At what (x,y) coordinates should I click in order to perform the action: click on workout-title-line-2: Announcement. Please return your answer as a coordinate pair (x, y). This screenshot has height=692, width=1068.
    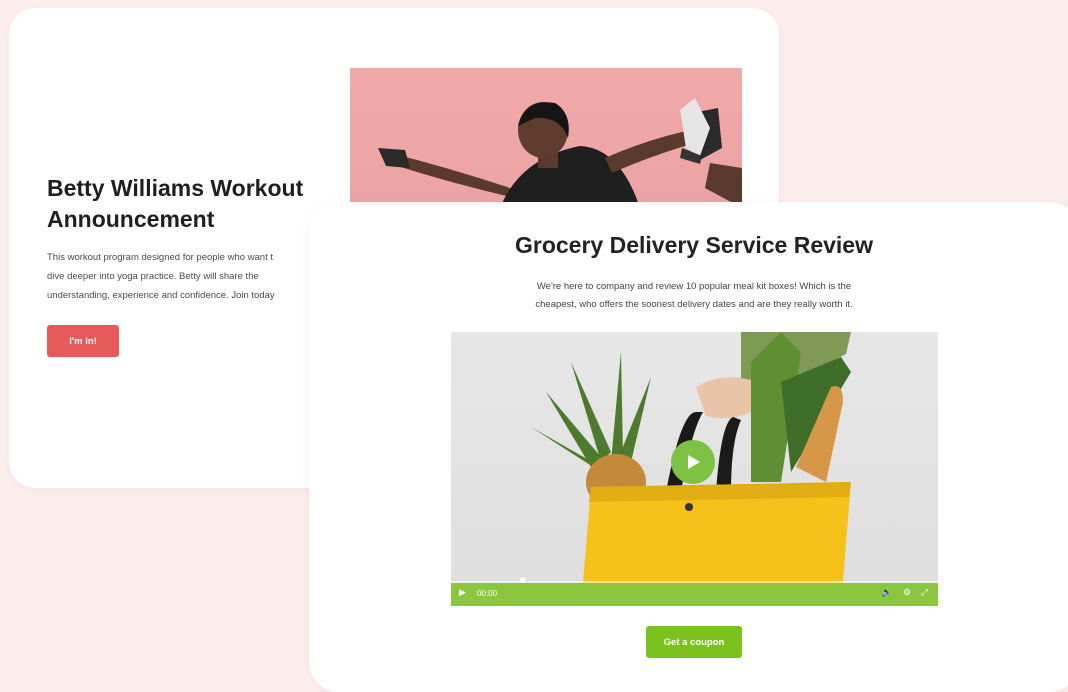
    Looking at the image, I should click on (131, 219).